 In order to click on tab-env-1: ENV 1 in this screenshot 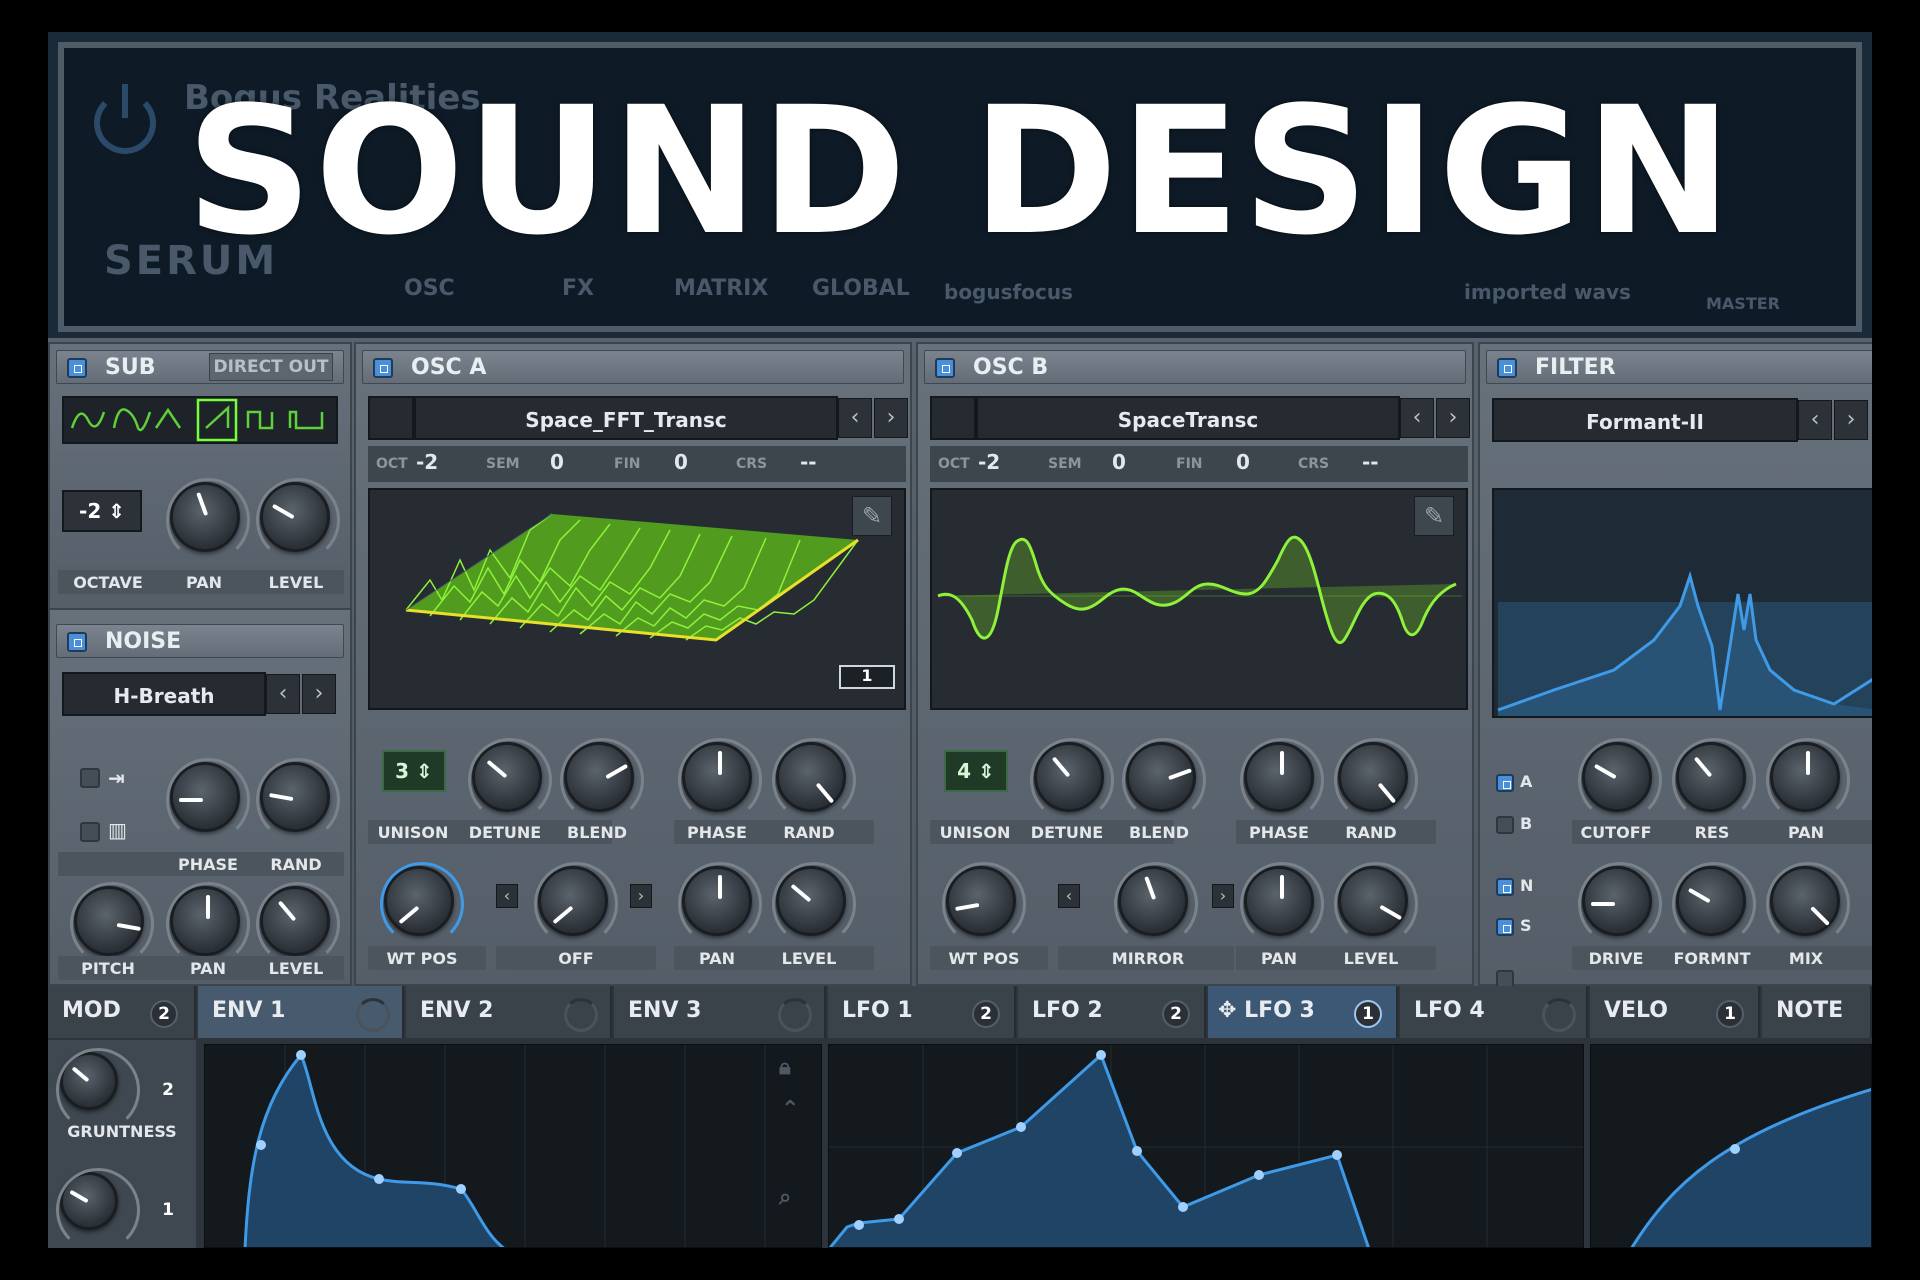, I will do `click(301, 1012)`.